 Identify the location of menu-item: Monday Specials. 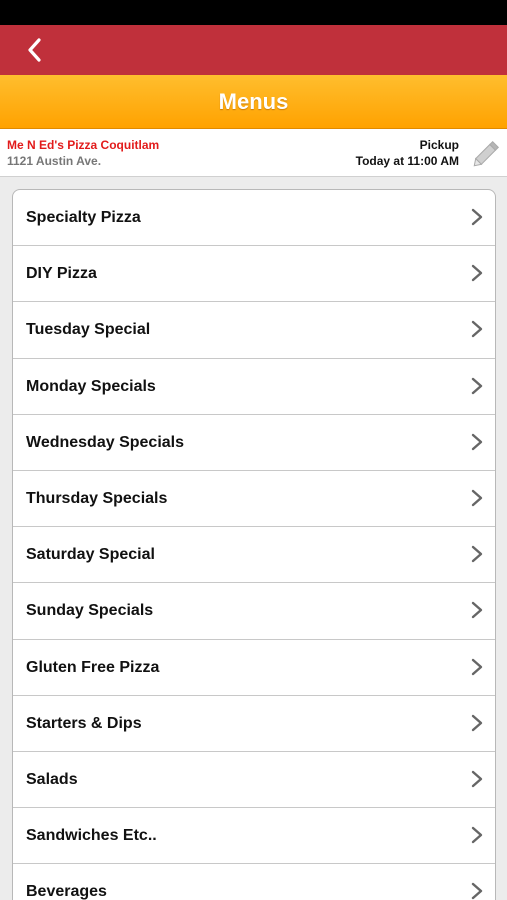
(254, 387).